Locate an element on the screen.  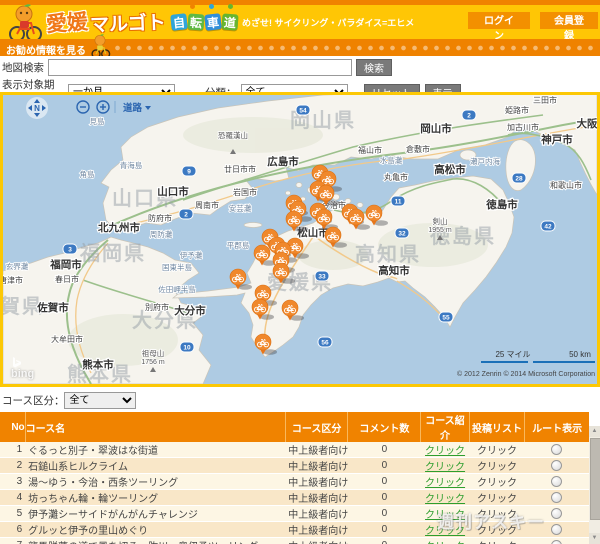
route-shield: 55 is located at coordinates (446, 317).